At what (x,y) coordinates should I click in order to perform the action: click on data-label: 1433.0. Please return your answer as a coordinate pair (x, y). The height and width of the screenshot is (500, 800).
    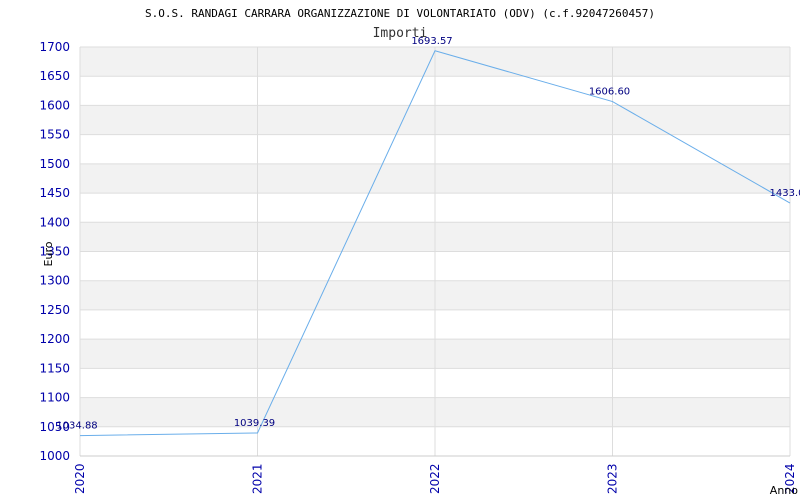
    Looking at the image, I should click on (785, 193).